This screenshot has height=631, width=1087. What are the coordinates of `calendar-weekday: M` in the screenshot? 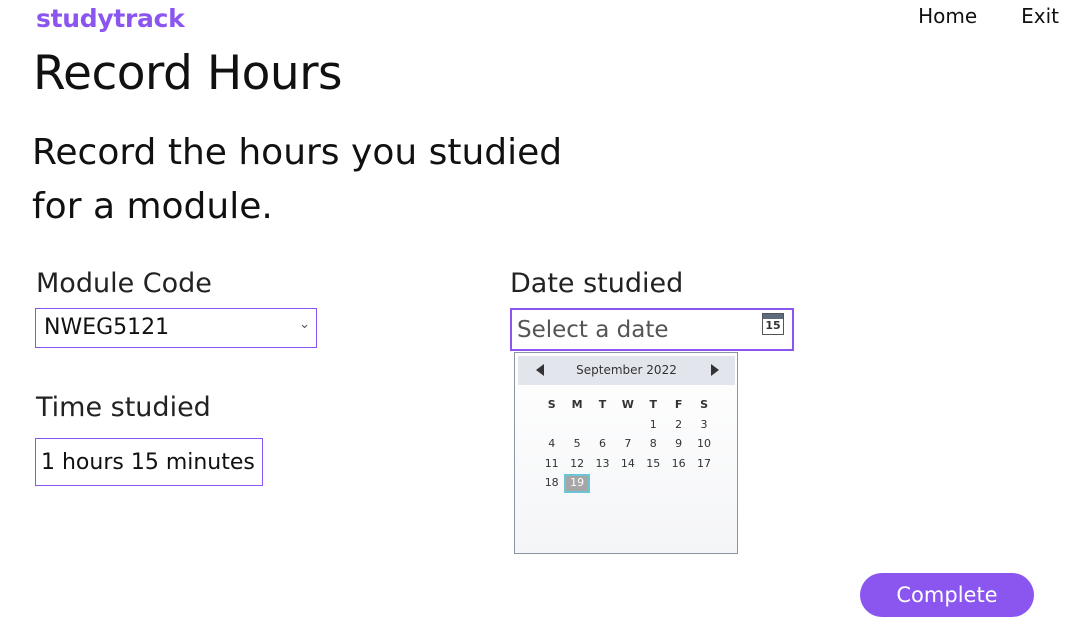 It's located at (577, 404).